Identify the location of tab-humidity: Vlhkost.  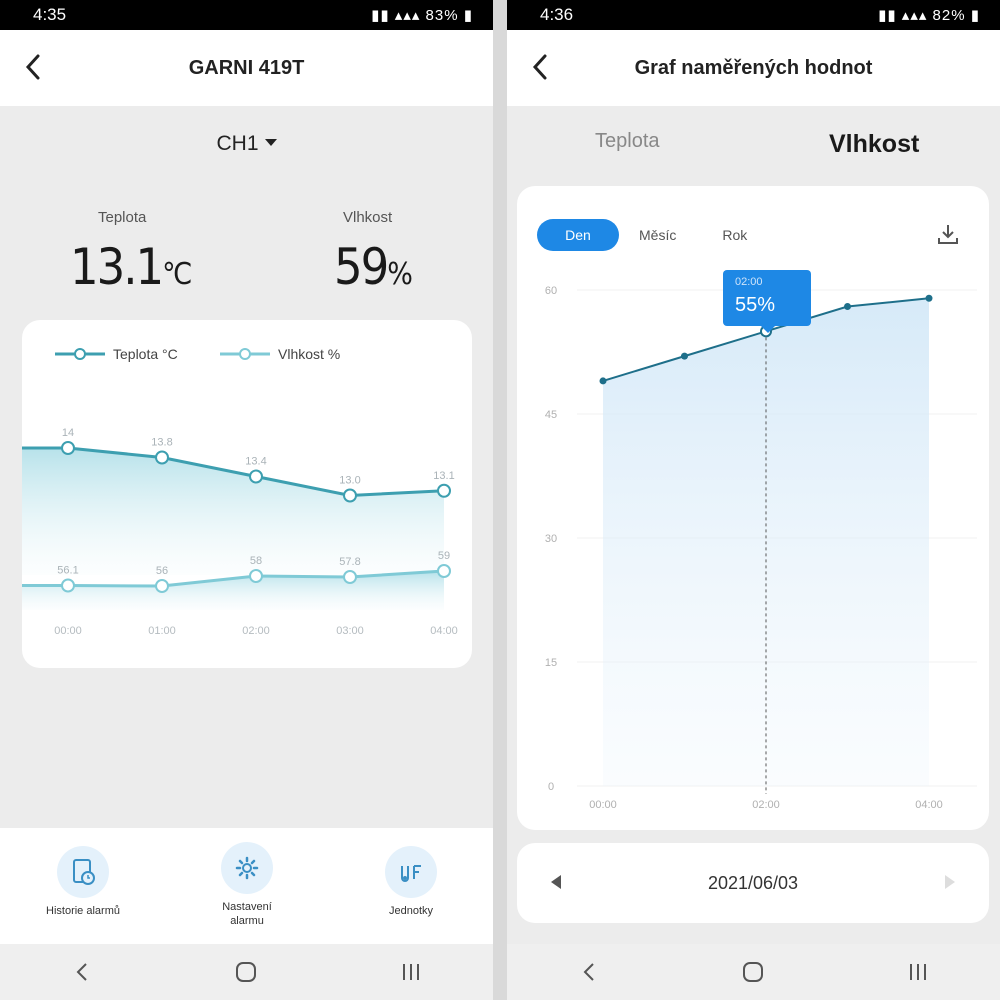
(874, 144).